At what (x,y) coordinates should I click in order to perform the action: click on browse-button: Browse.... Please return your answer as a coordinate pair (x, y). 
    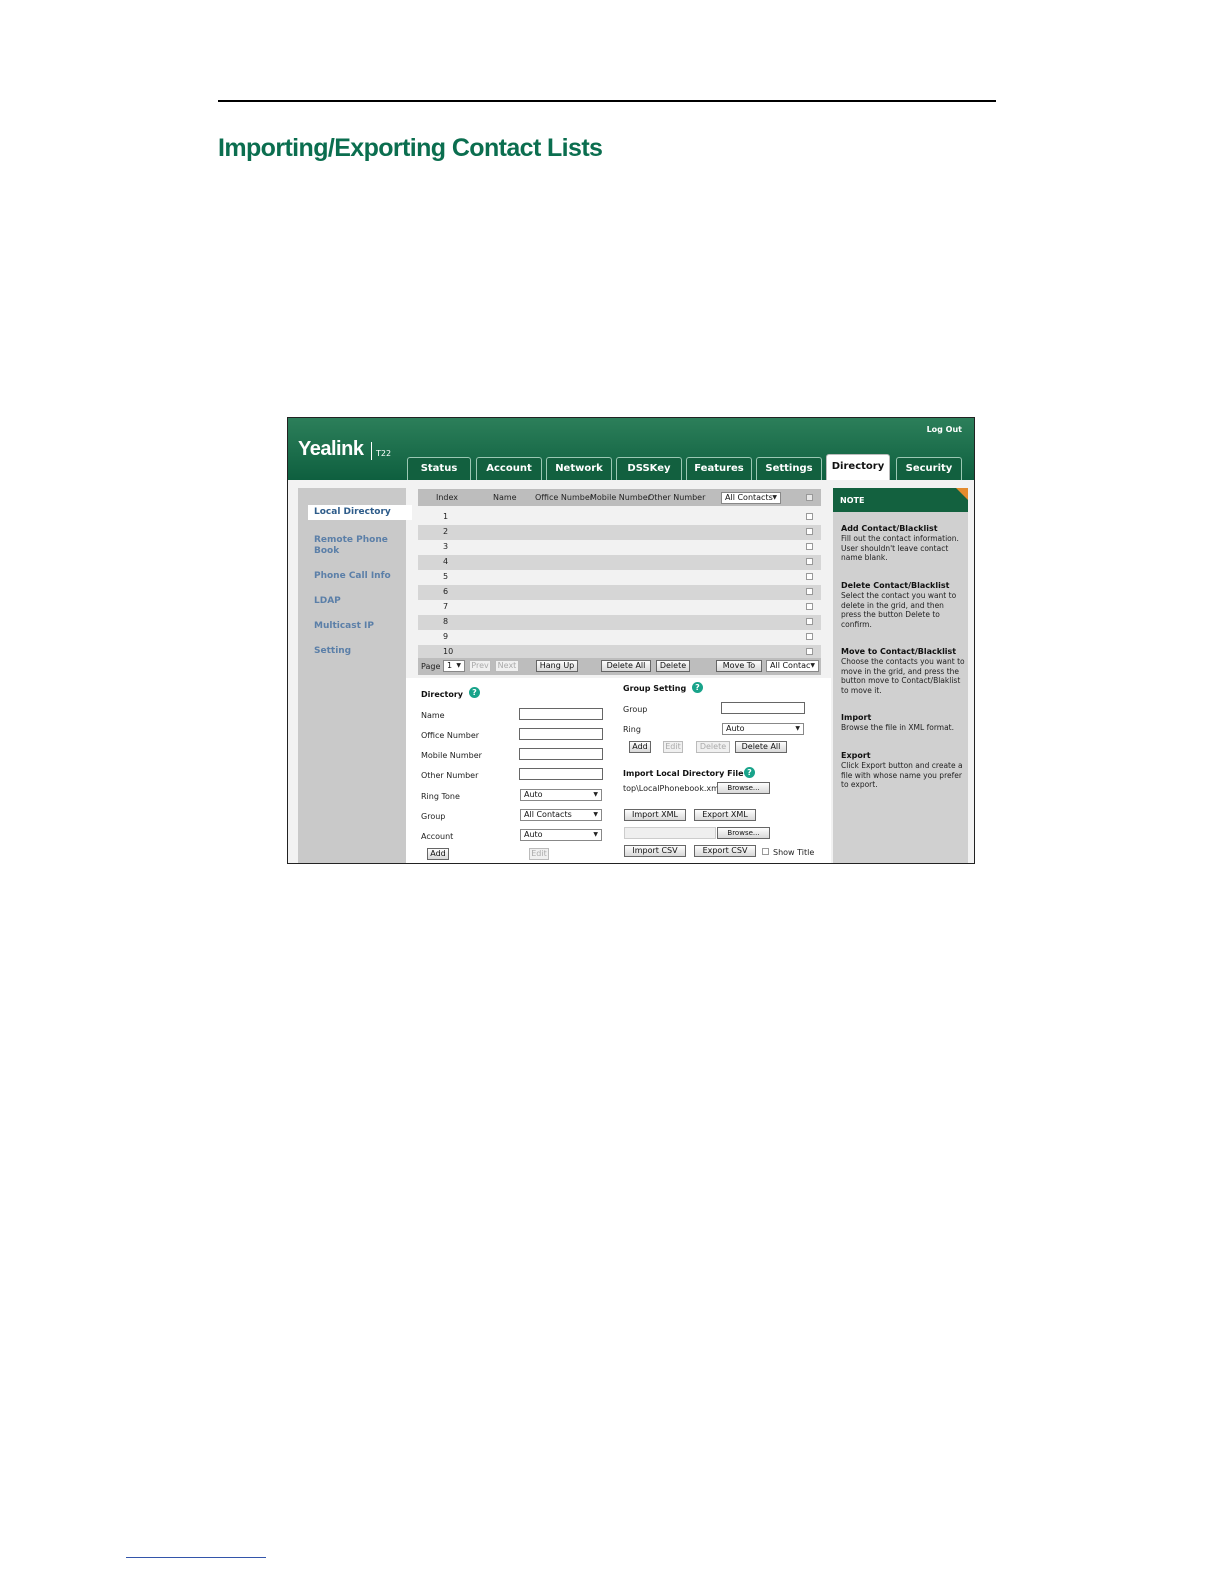
    Looking at the image, I should click on (743, 788).